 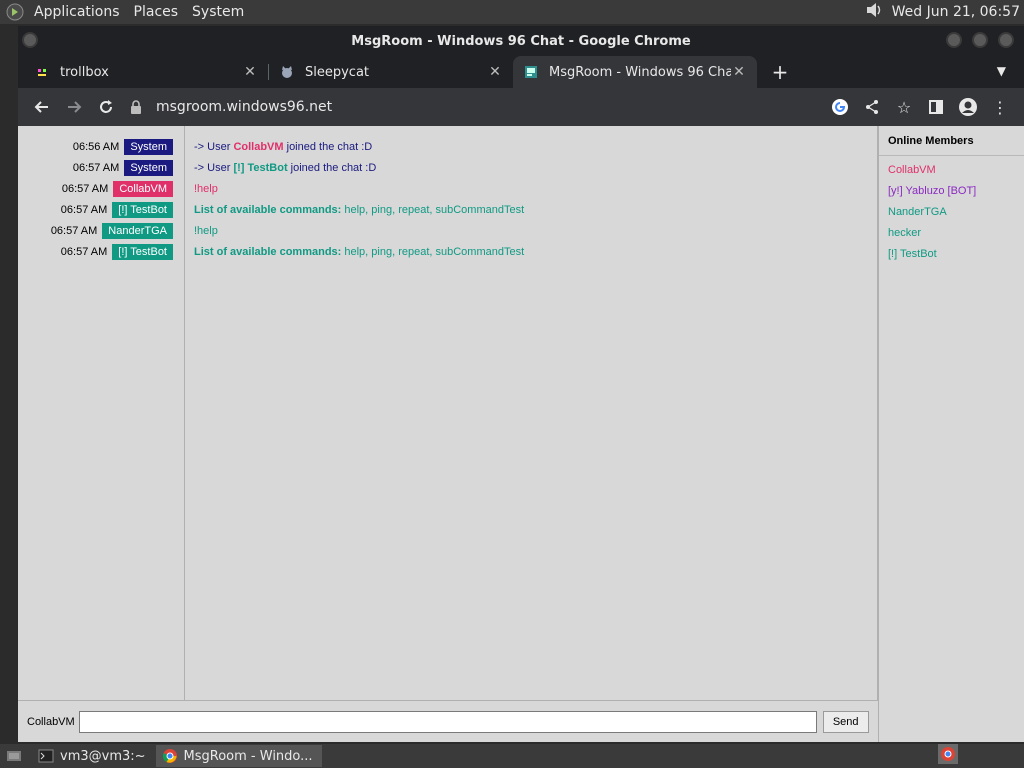 I want to click on msgroom-icon, so click(x=531, y=72).